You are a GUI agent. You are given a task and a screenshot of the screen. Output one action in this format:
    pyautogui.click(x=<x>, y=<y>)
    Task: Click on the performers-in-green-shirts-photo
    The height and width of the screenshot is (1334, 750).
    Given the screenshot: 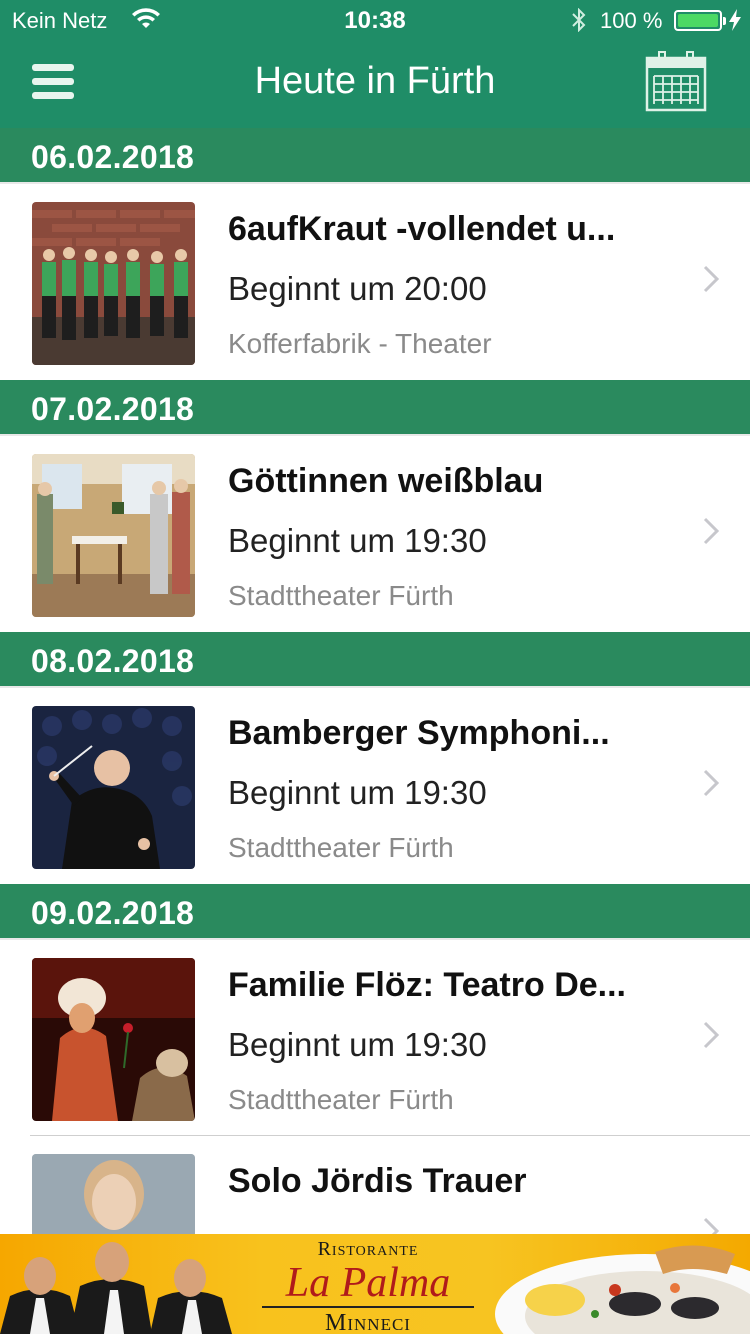 What is the action you would take?
    pyautogui.click(x=113, y=283)
    